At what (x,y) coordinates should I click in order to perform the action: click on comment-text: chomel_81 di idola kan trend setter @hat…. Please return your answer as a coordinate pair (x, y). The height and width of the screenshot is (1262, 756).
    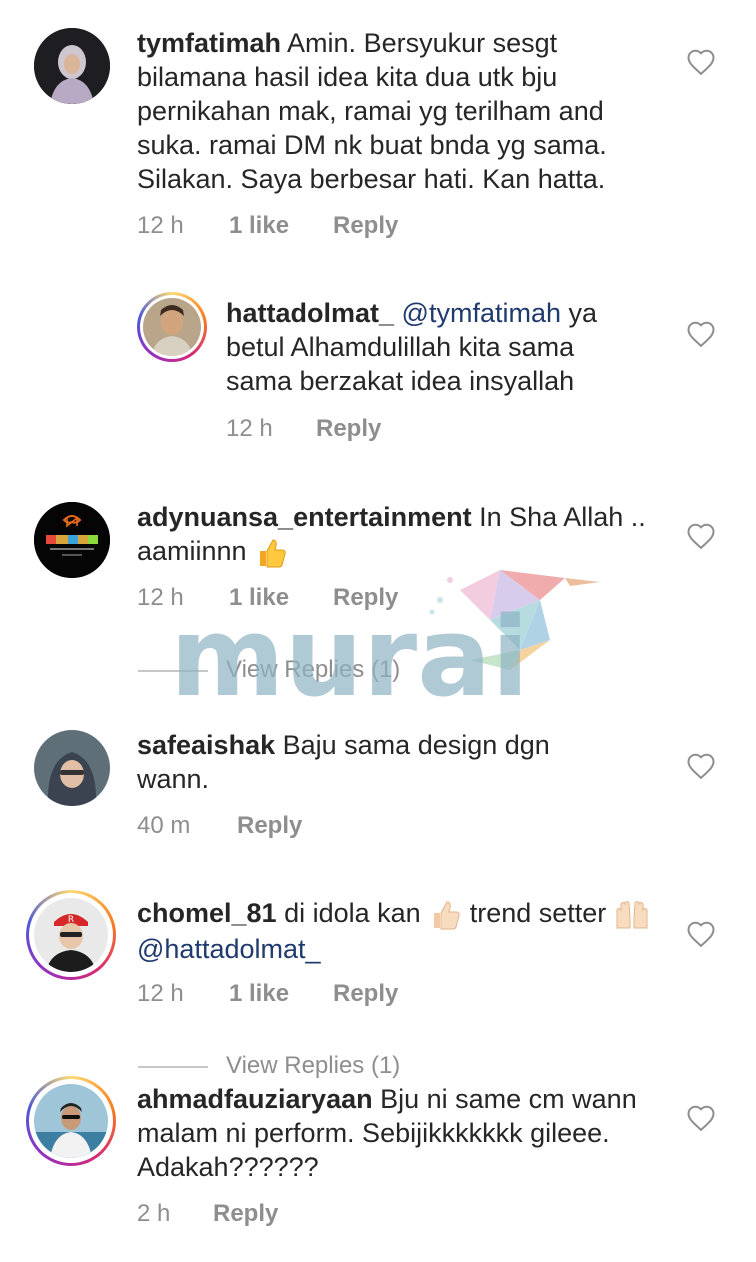
    Looking at the image, I should click on (397, 931).